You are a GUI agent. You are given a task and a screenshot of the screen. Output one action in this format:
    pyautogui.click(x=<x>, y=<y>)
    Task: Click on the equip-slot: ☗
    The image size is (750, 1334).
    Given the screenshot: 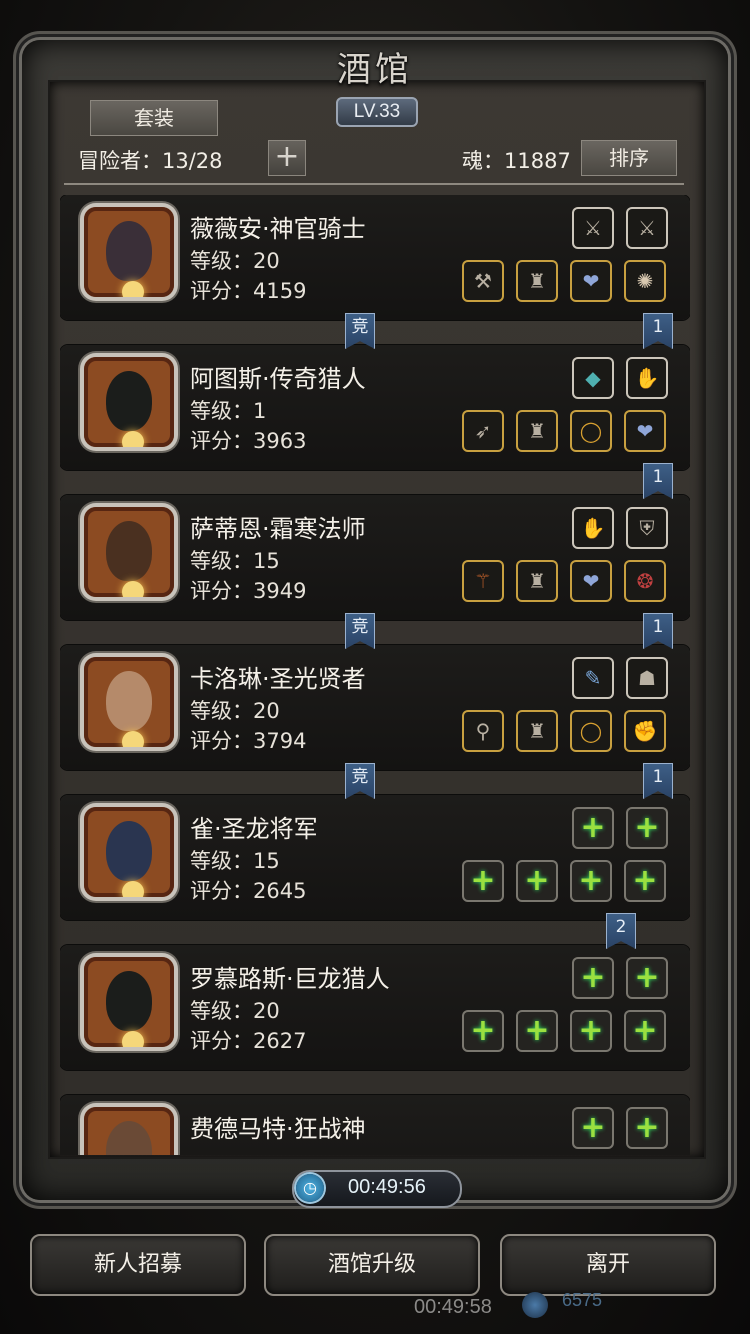 What is the action you would take?
    pyautogui.click(x=647, y=678)
    